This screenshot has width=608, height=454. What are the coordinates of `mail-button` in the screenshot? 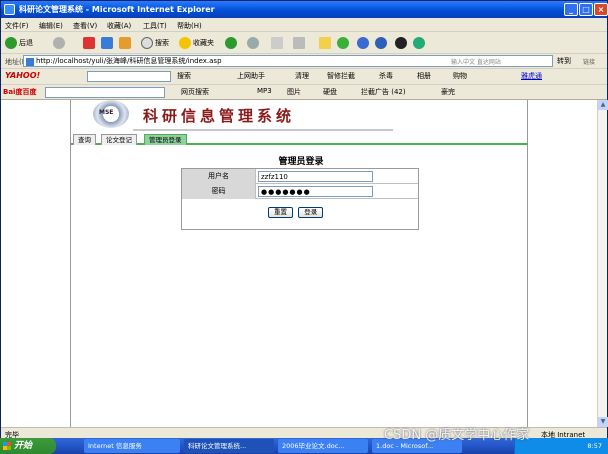 It's located at (254, 43).